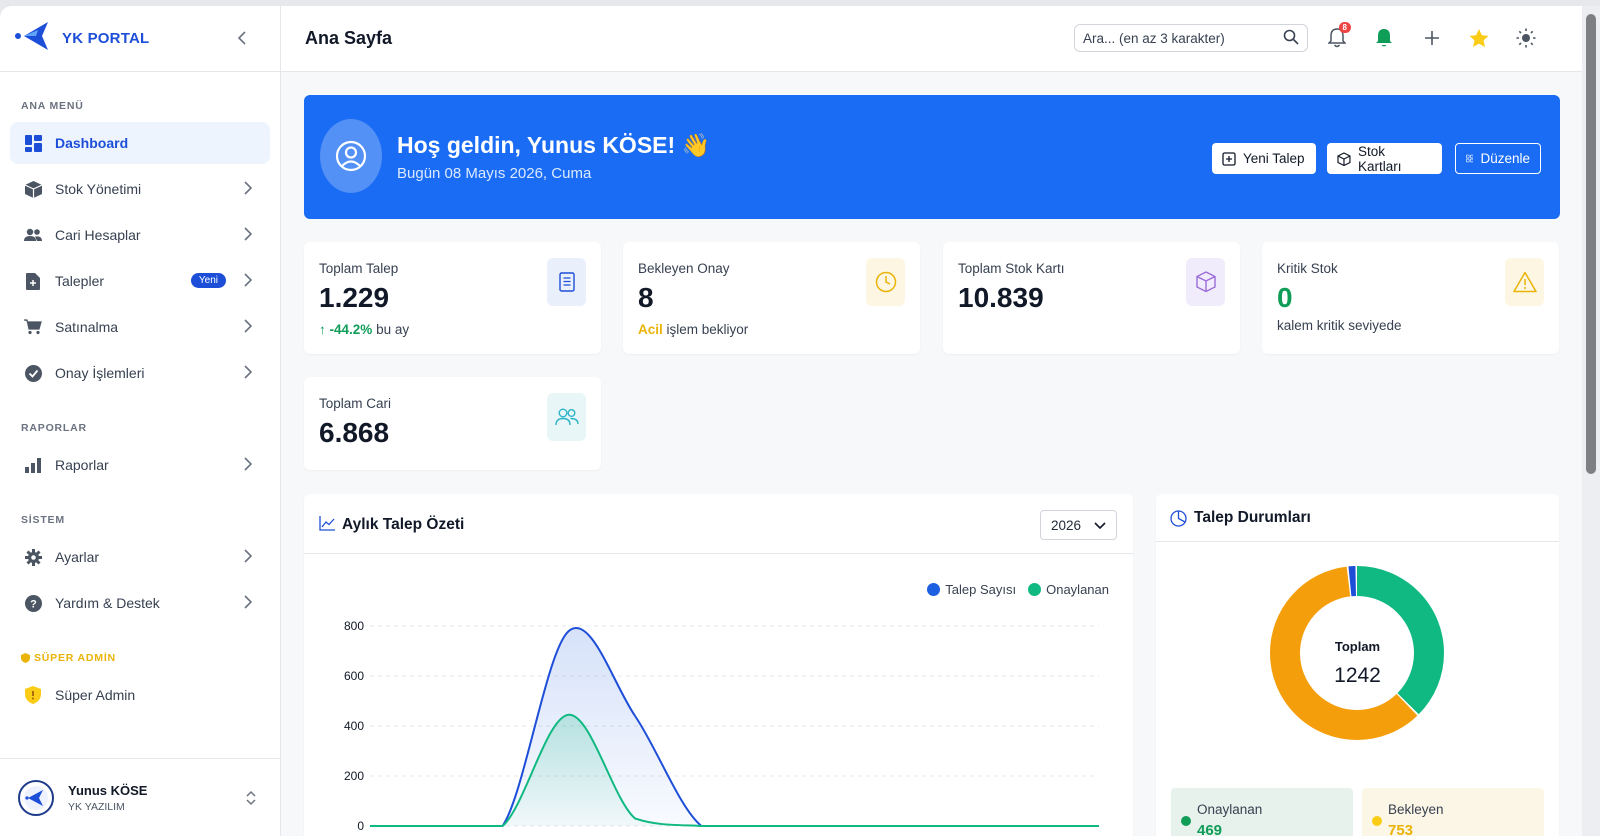  I want to click on add-button, so click(1432, 38).